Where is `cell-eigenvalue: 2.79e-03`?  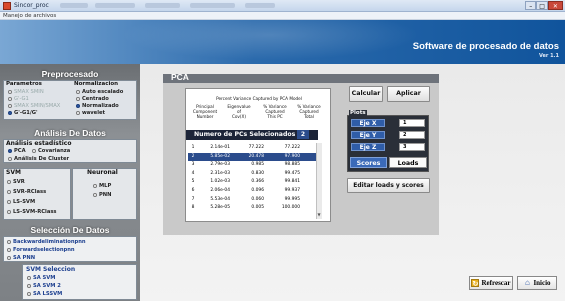
cell-eigenvalue: 2.79e-03 is located at coordinates (220, 165).